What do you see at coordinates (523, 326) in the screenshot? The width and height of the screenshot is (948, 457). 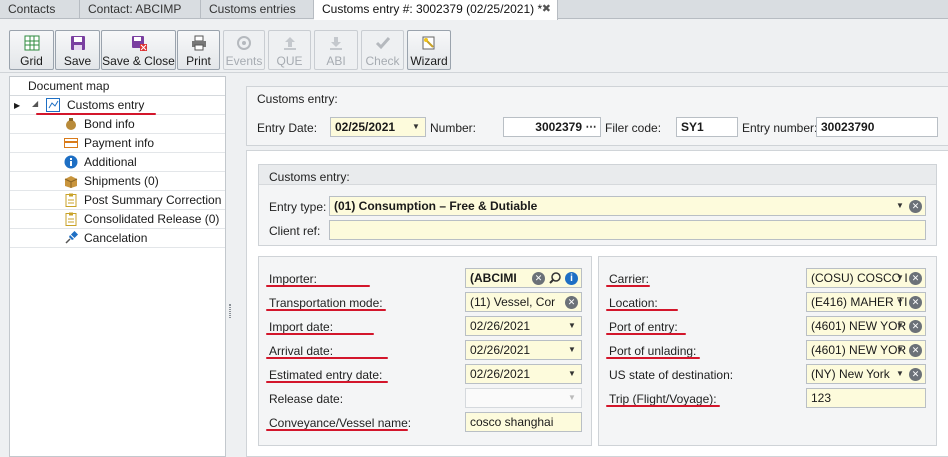 I see `import-date-field: 02/26/2021 ▼` at bounding box center [523, 326].